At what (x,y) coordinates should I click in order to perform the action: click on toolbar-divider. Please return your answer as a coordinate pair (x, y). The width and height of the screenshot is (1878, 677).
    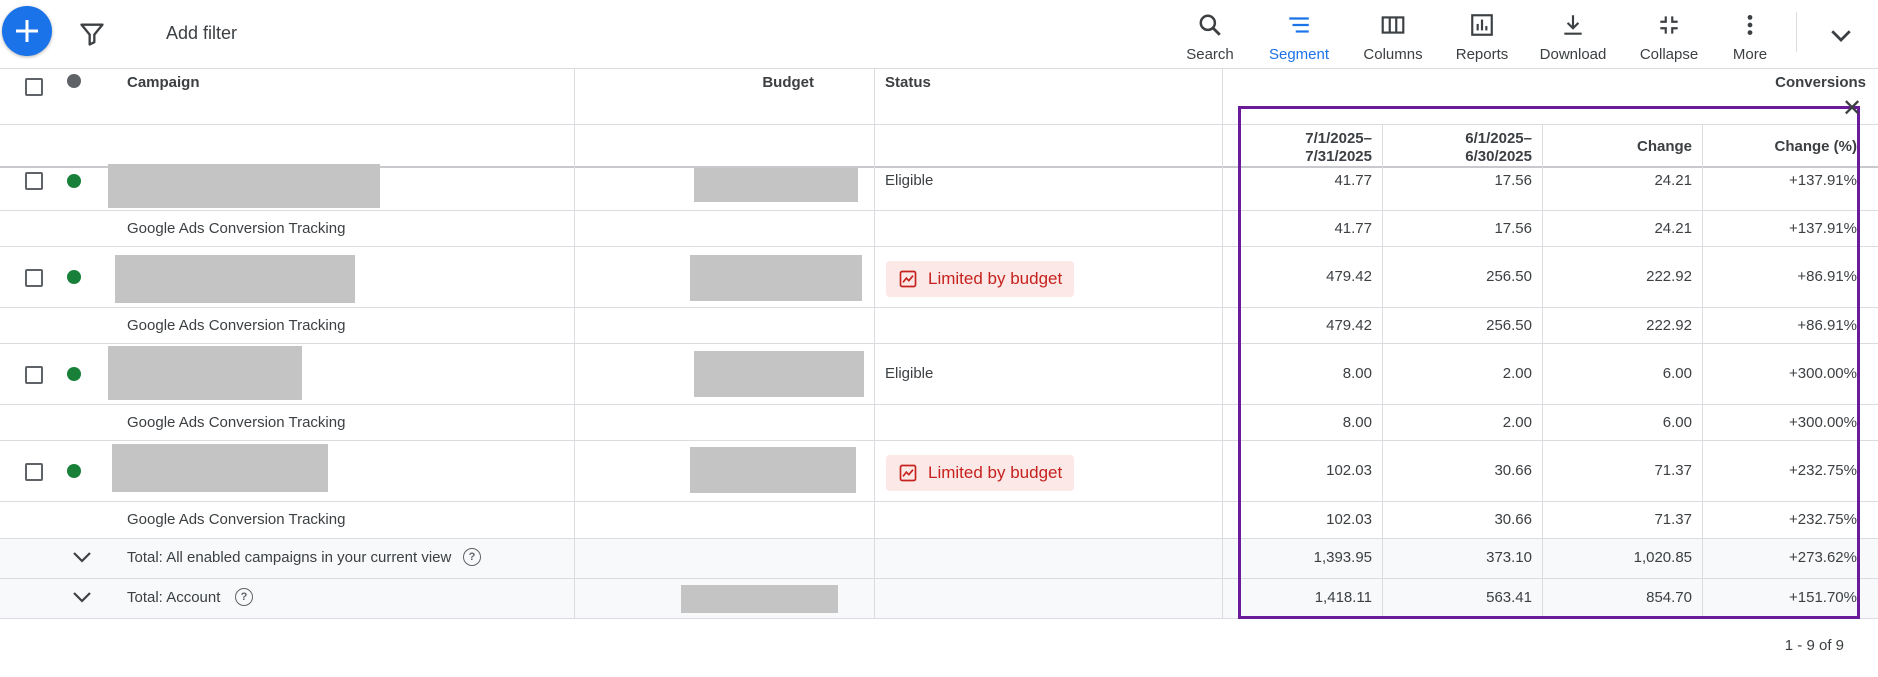
    Looking at the image, I should click on (1796, 32).